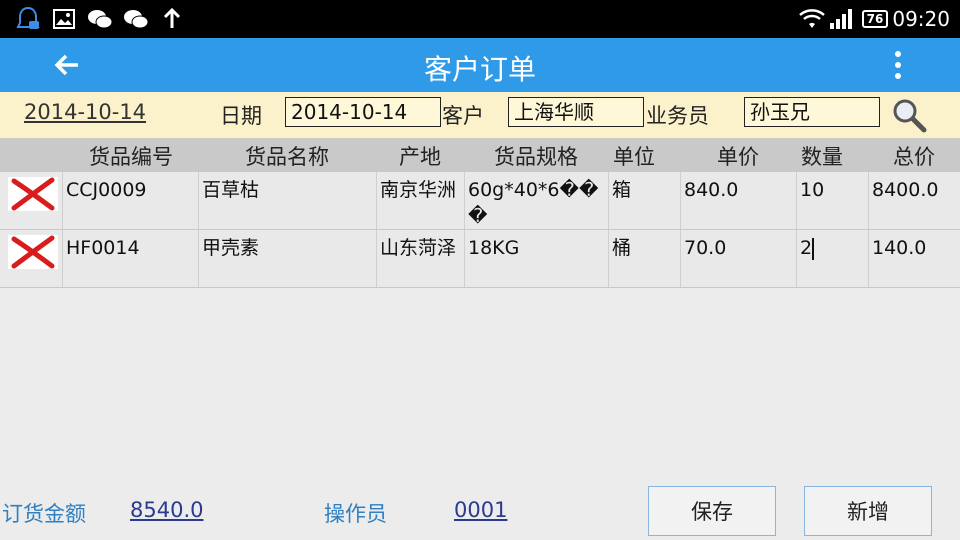  What do you see at coordinates (130, 258) in the screenshot?
I see `cell-code: HF0014` at bounding box center [130, 258].